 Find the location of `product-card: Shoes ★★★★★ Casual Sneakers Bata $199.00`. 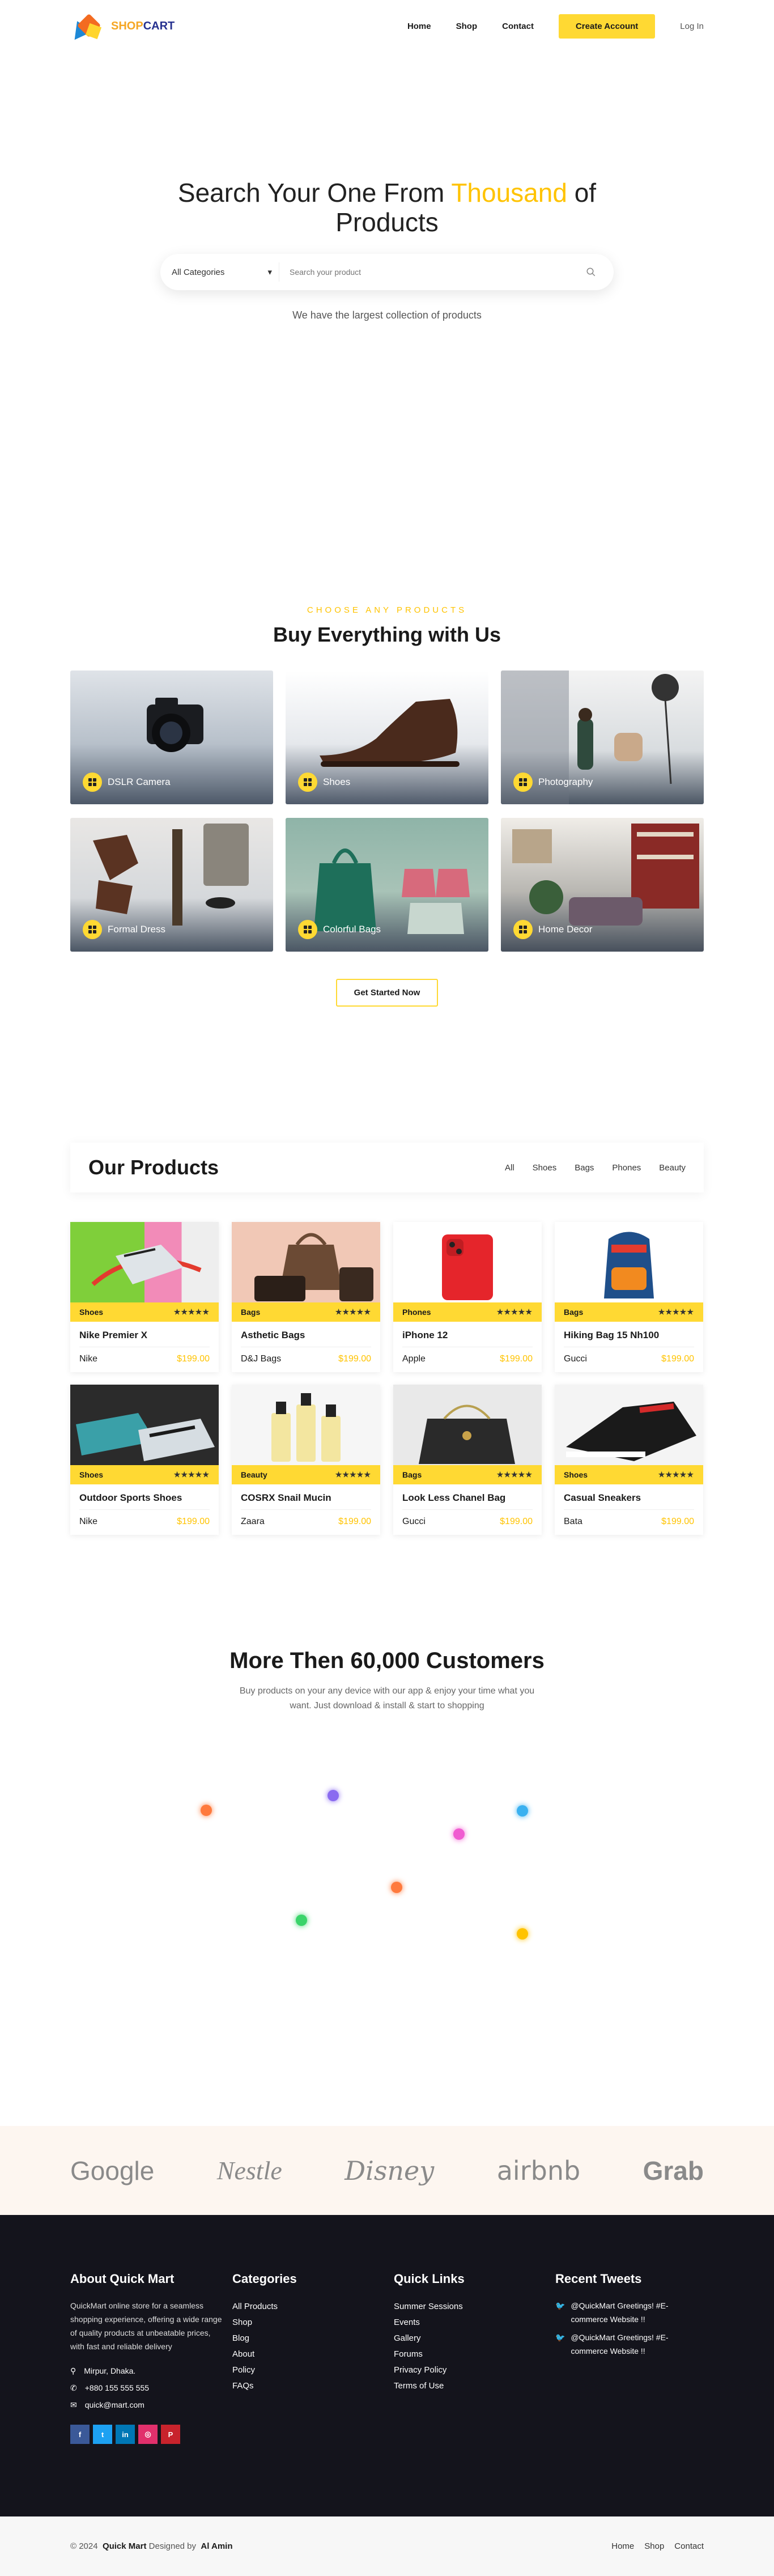

product-card: Shoes ★★★★★ Casual Sneakers Bata $199.00 is located at coordinates (629, 1460).